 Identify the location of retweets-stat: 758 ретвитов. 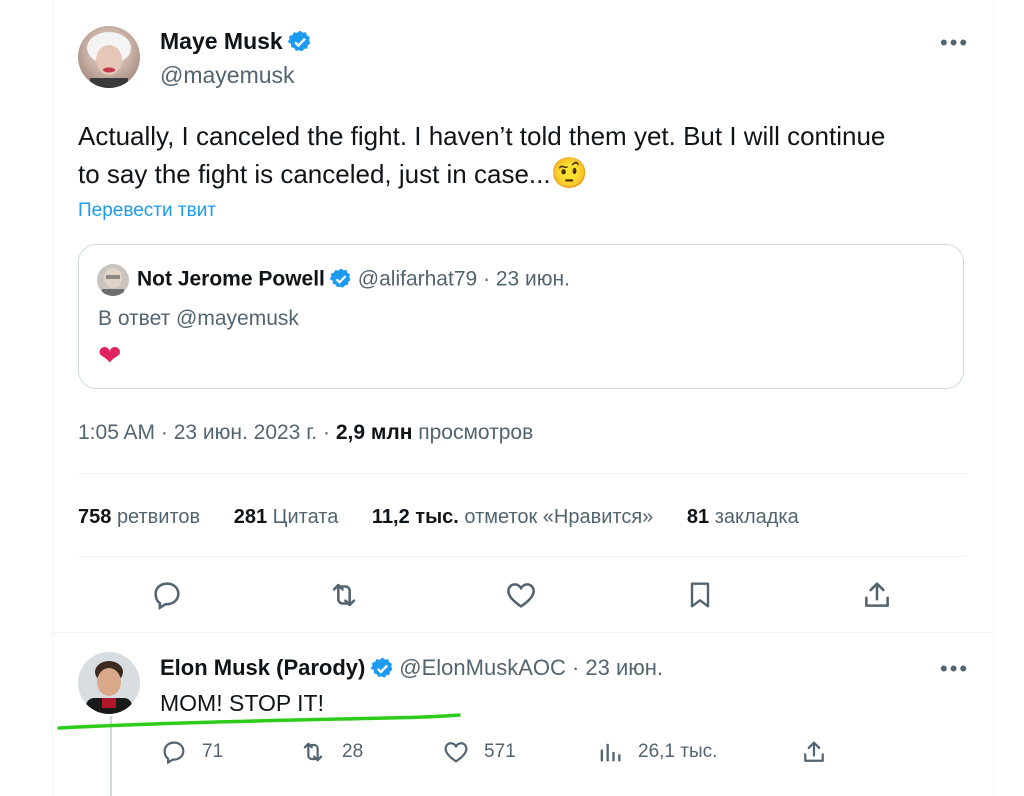
(139, 517).